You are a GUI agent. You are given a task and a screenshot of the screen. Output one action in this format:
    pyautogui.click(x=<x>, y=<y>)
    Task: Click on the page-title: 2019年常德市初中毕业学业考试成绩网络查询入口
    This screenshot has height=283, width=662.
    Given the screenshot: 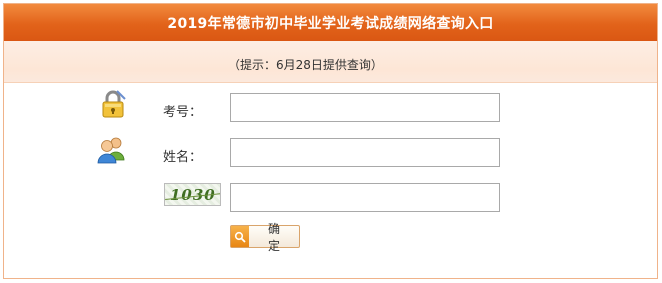 What is the action you would take?
    pyautogui.click(x=330, y=22)
    